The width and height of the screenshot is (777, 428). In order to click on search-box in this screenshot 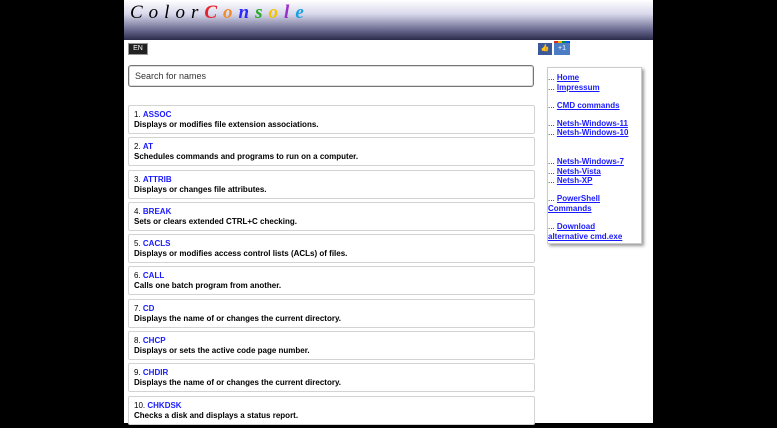, I will do `click(331, 76)`.